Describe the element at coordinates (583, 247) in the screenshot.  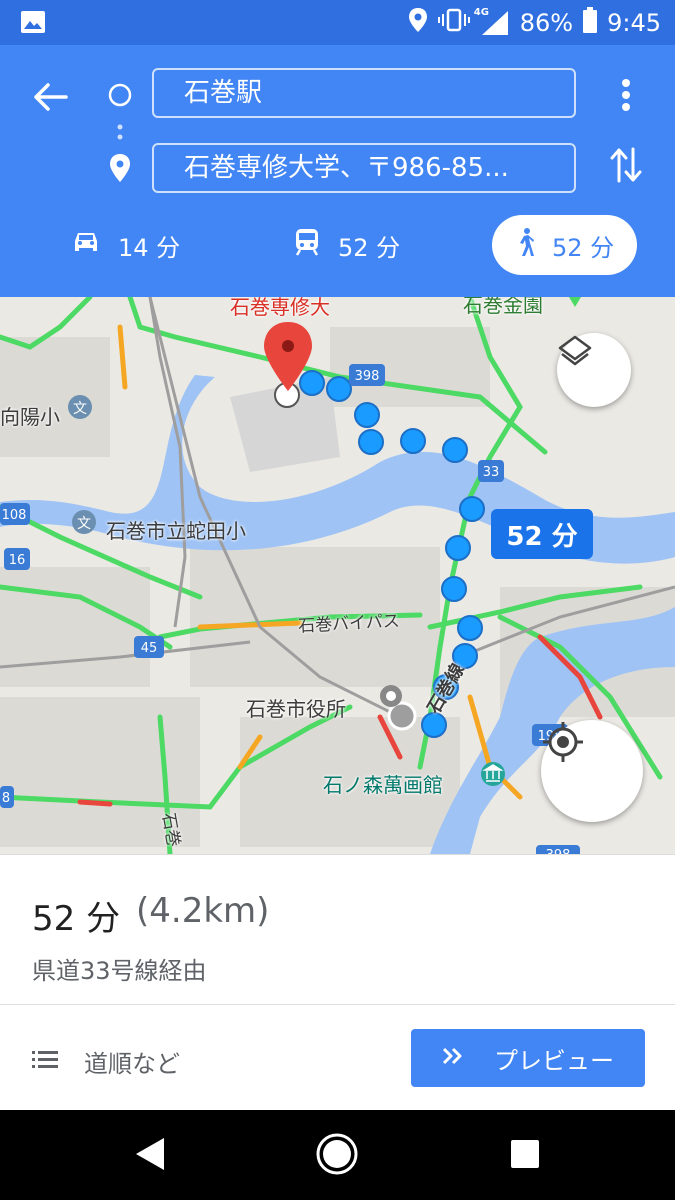
I see `walk-time: 52 分` at that location.